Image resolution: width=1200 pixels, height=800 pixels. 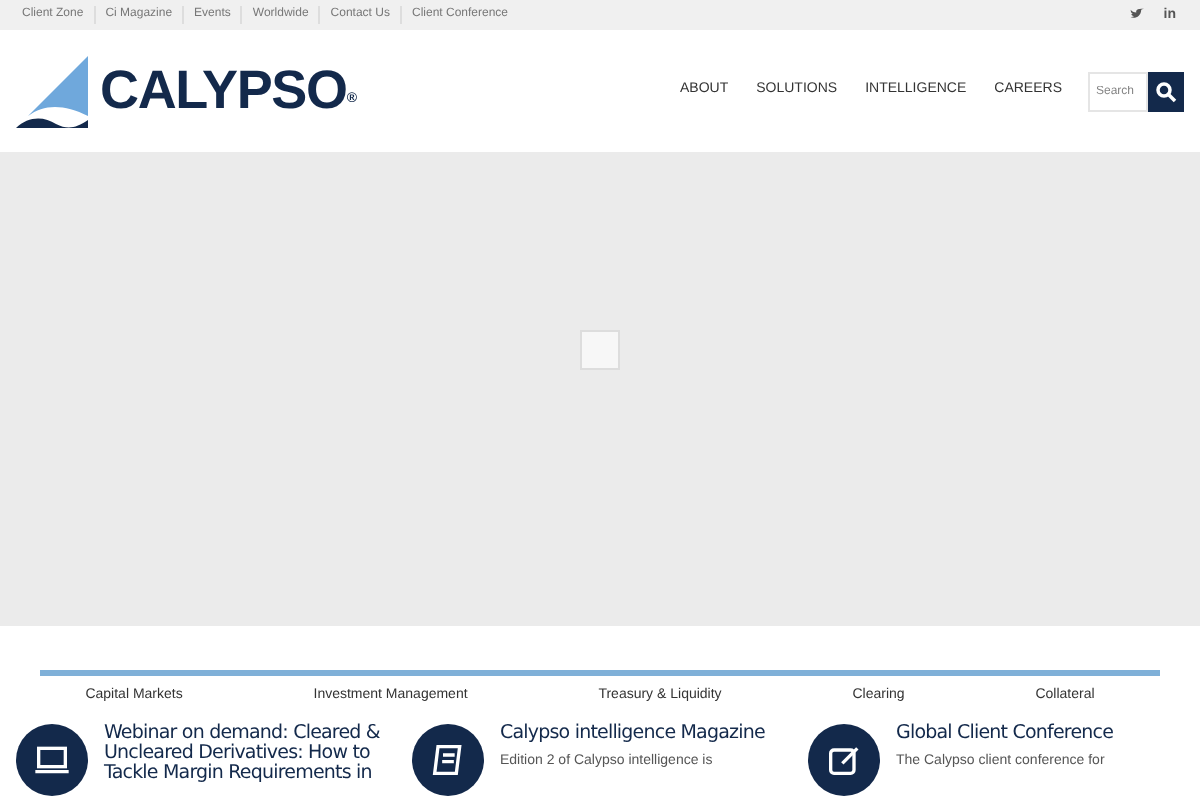 What do you see at coordinates (54, 91) in the screenshot?
I see `logo-icon` at bounding box center [54, 91].